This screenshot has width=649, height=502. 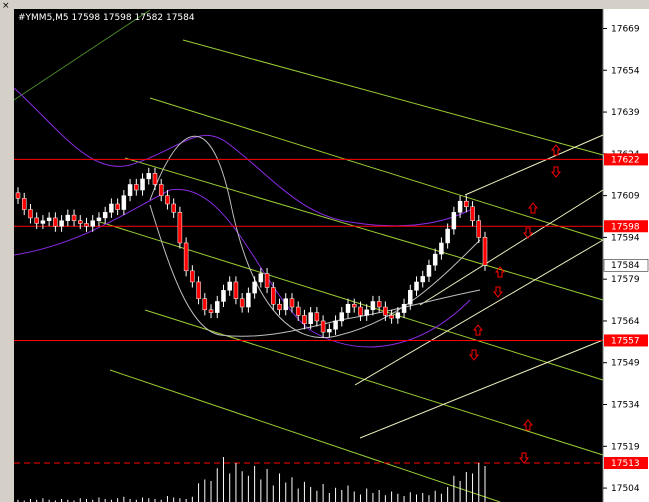 I want to click on tick-label: 17549, so click(x=625, y=364).